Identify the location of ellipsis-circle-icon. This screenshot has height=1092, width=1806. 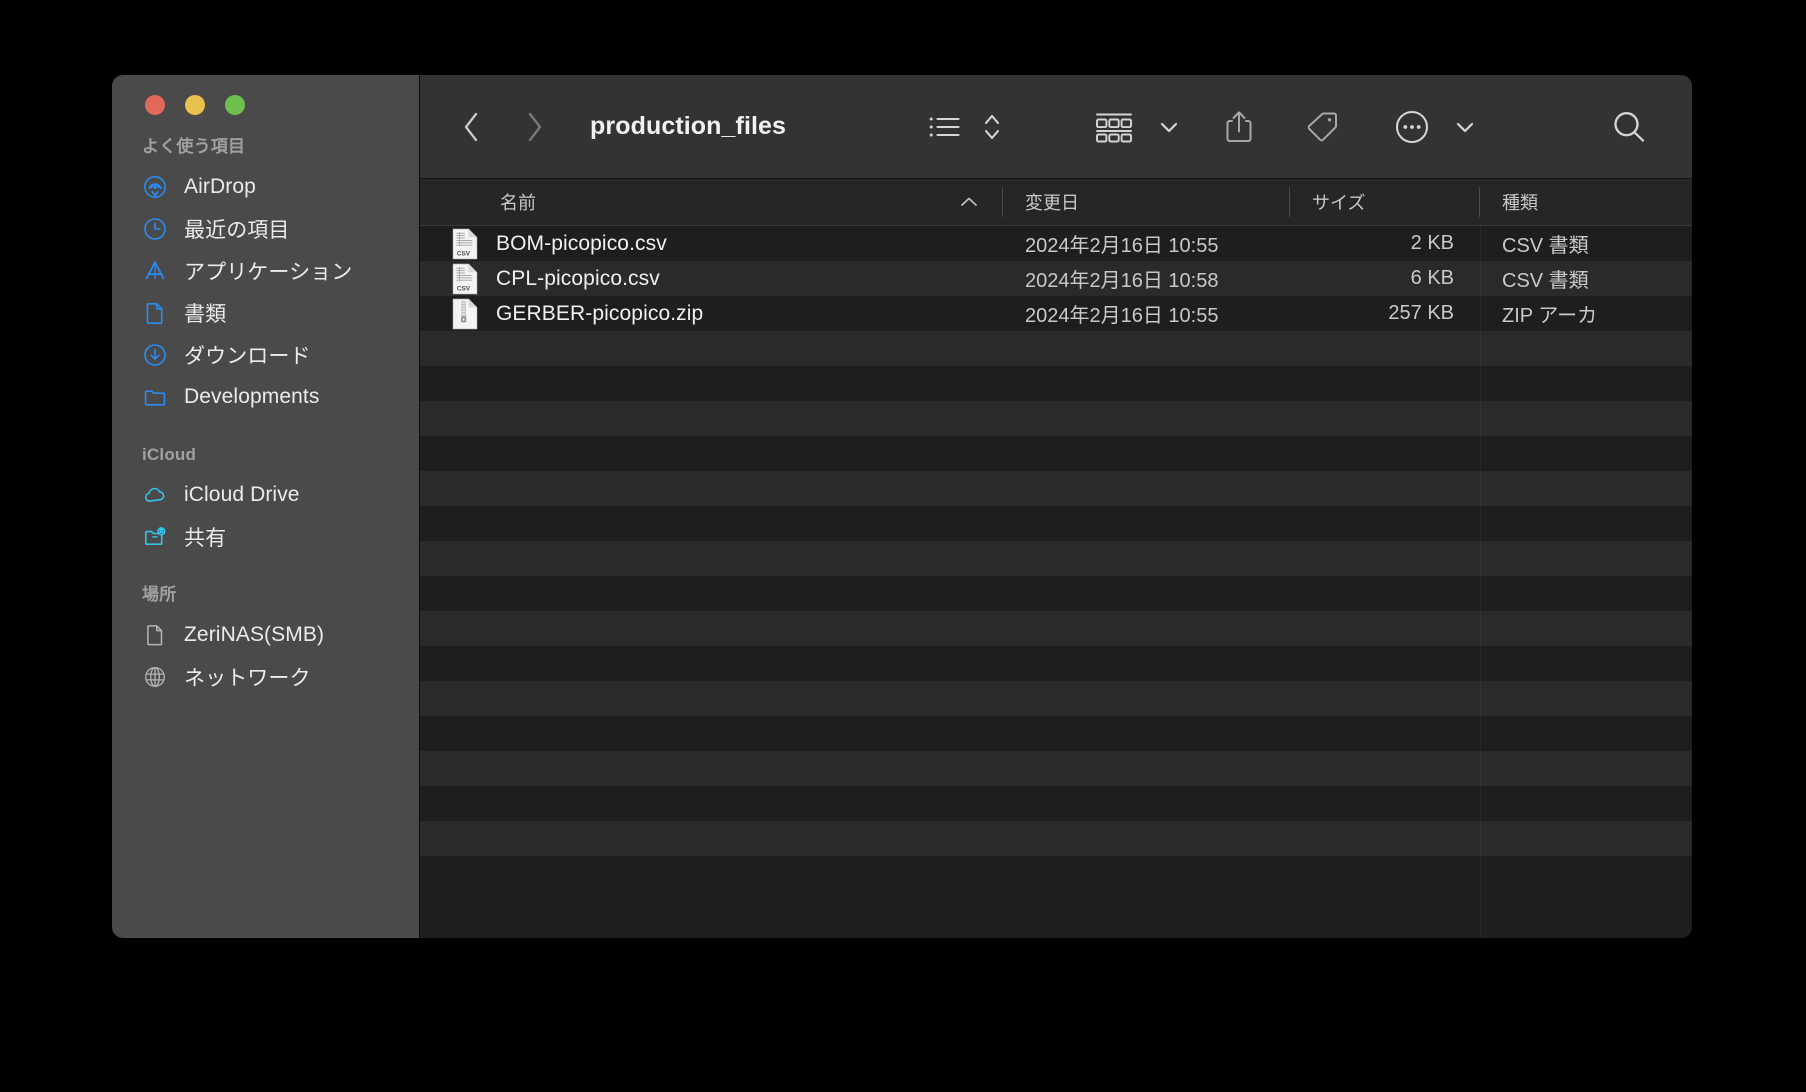
(1412, 127).